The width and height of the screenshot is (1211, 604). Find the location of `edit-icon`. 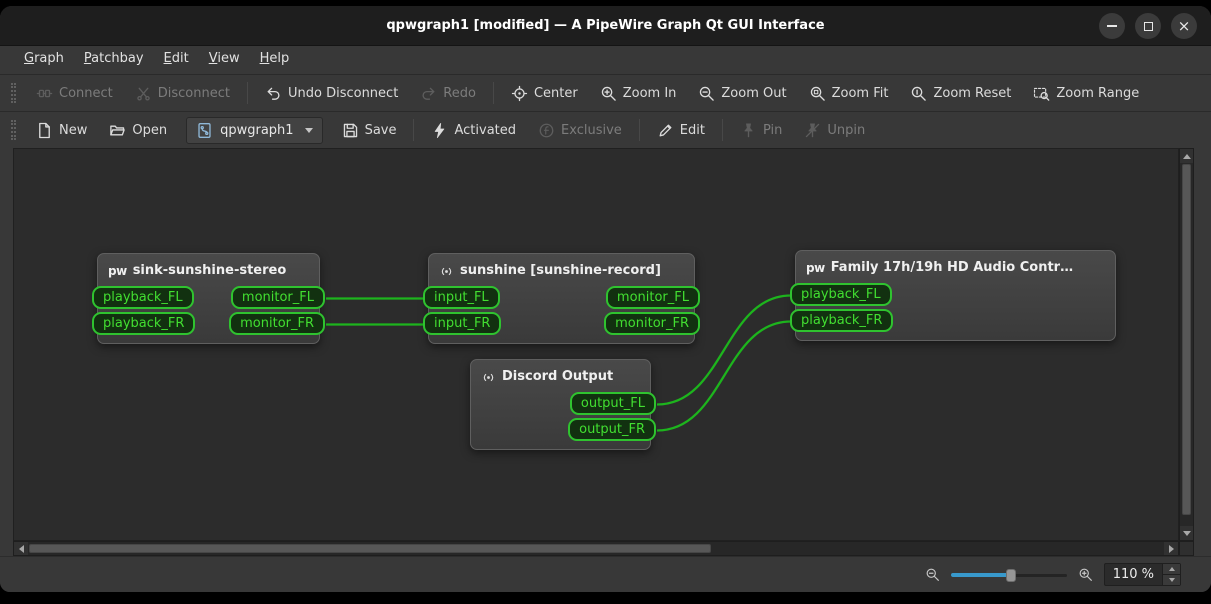

edit-icon is located at coordinates (665, 130).